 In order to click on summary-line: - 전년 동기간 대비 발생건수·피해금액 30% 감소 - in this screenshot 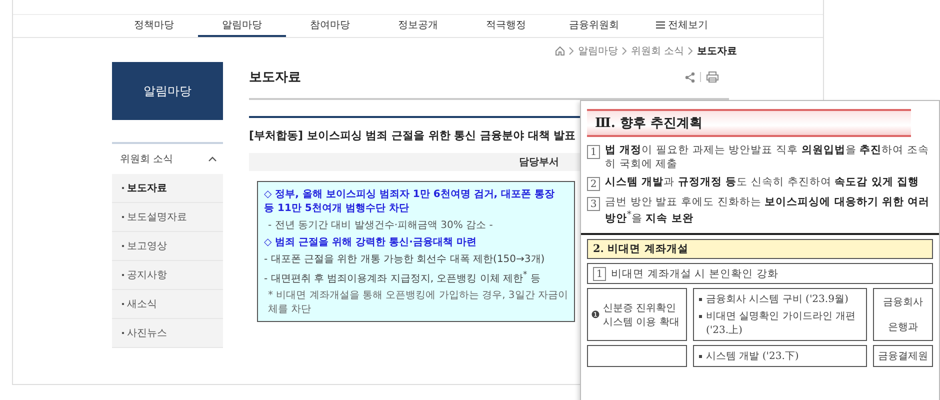, I will do `click(380, 225)`.